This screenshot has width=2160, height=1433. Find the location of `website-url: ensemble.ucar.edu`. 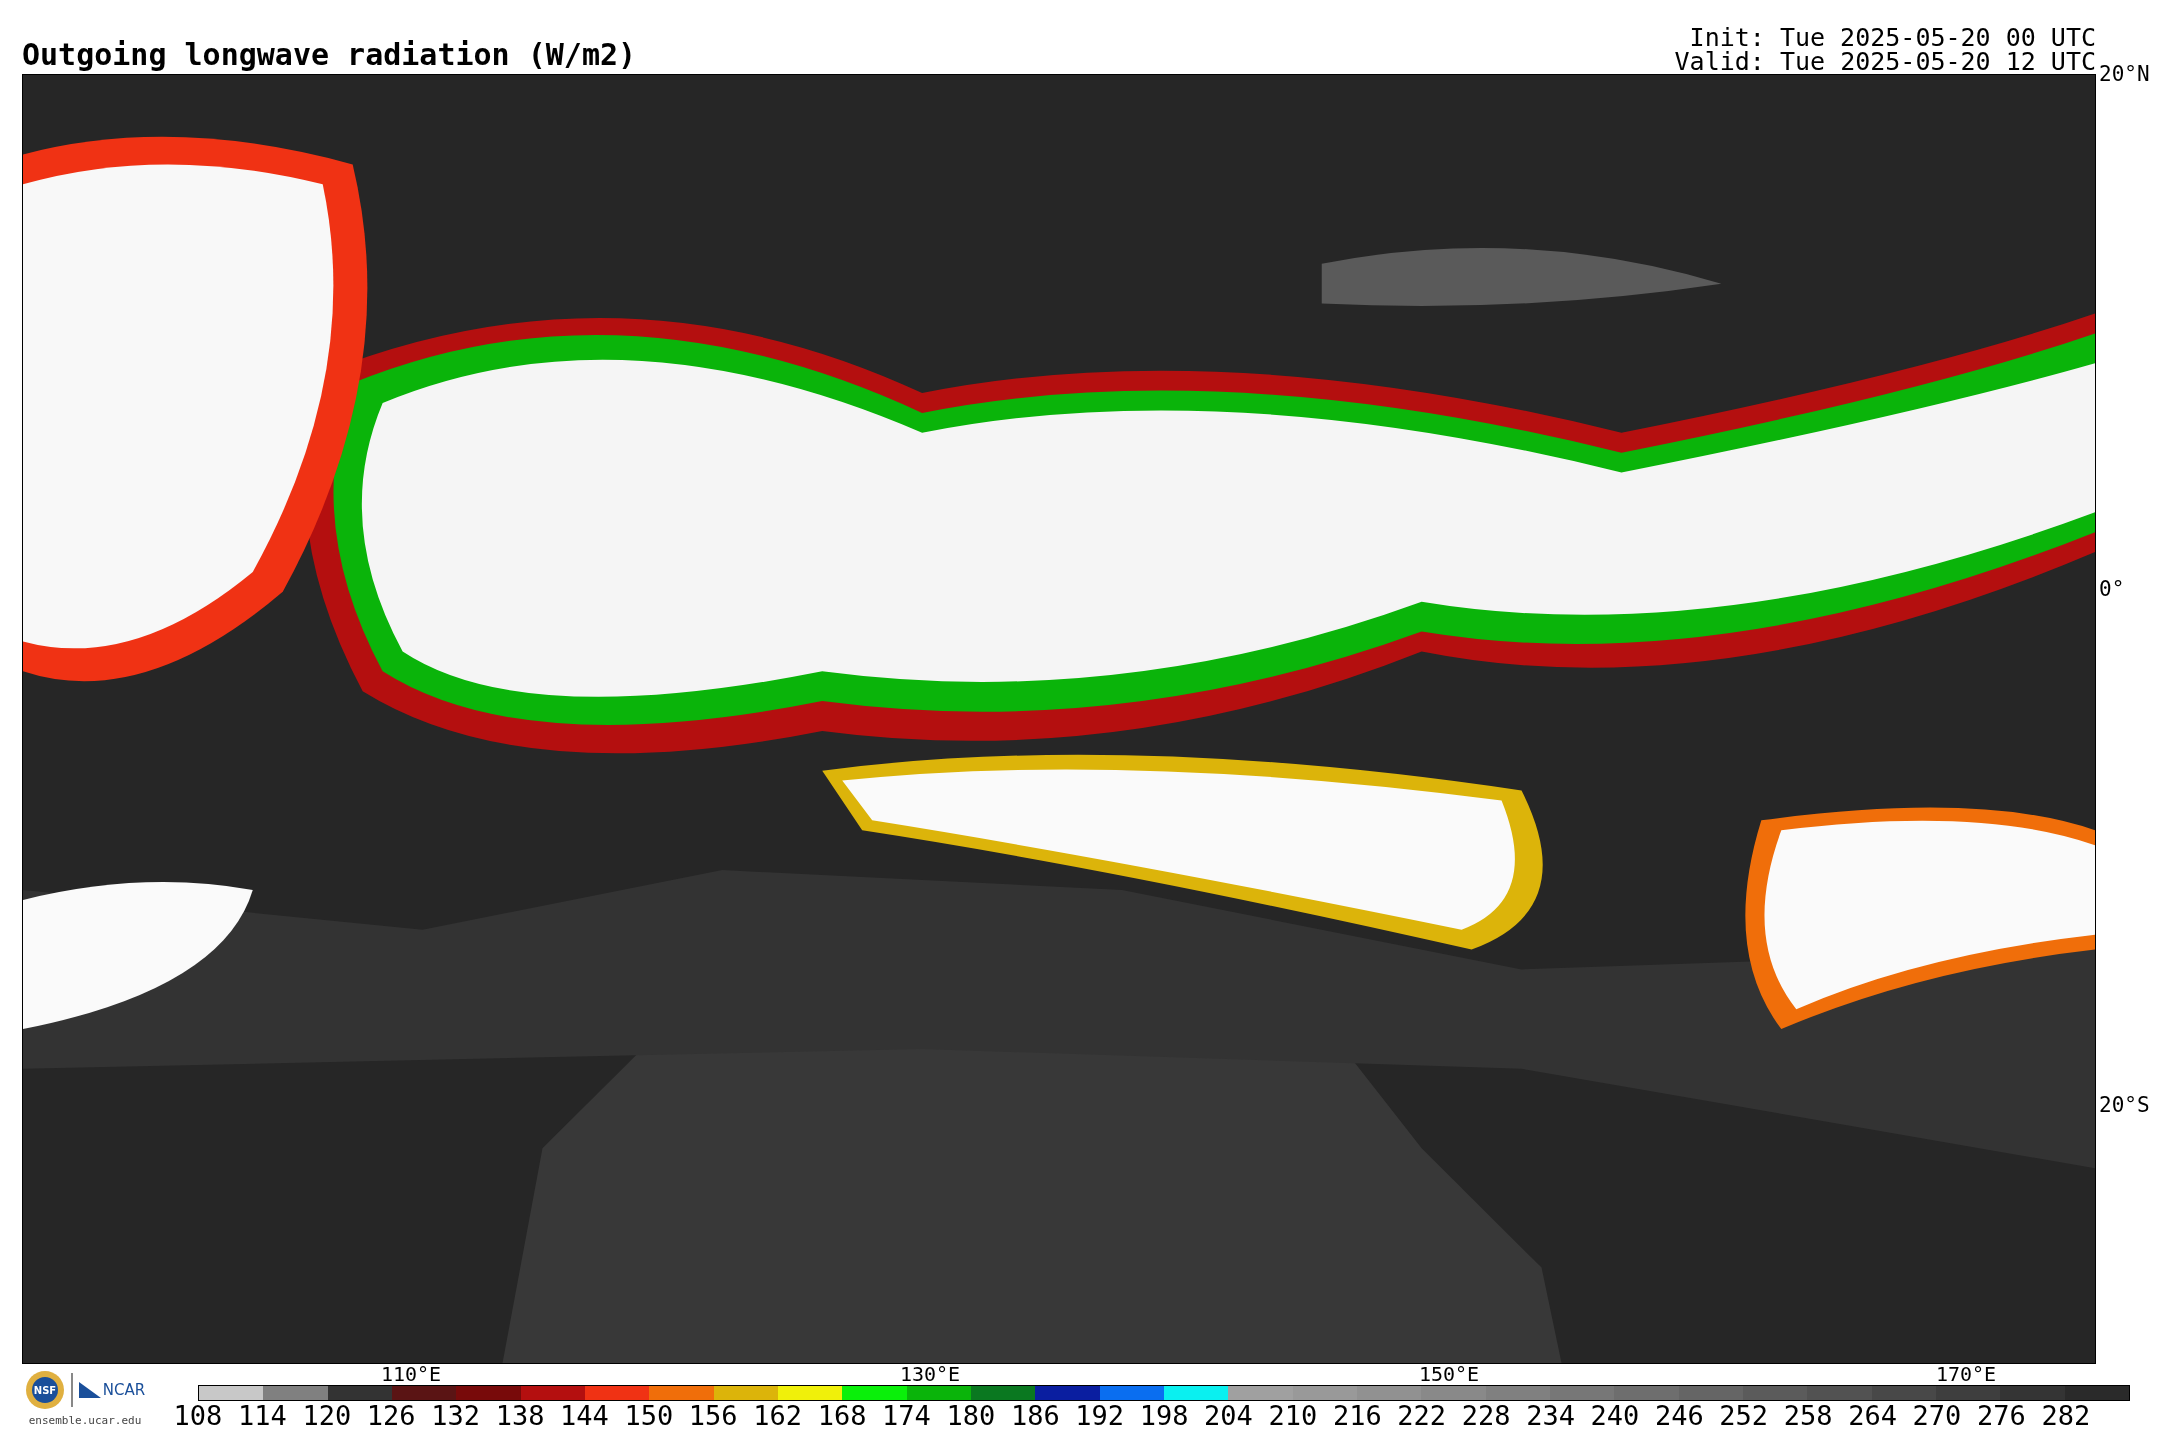

website-url: ensemble.ucar.edu is located at coordinates (85, 1420).